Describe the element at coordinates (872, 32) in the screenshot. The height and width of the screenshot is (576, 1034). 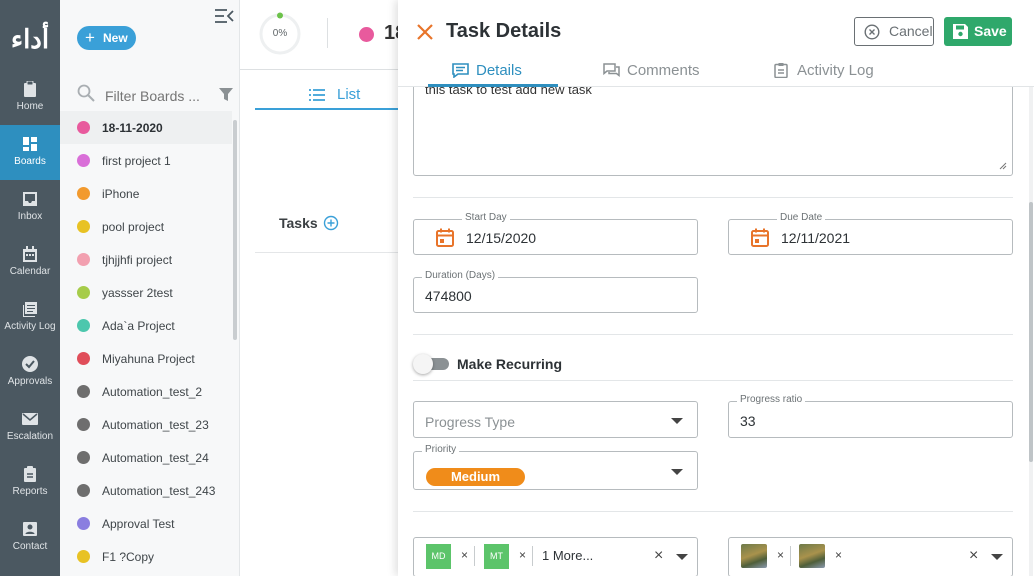
I see `cancel-circle-icon` at that location.